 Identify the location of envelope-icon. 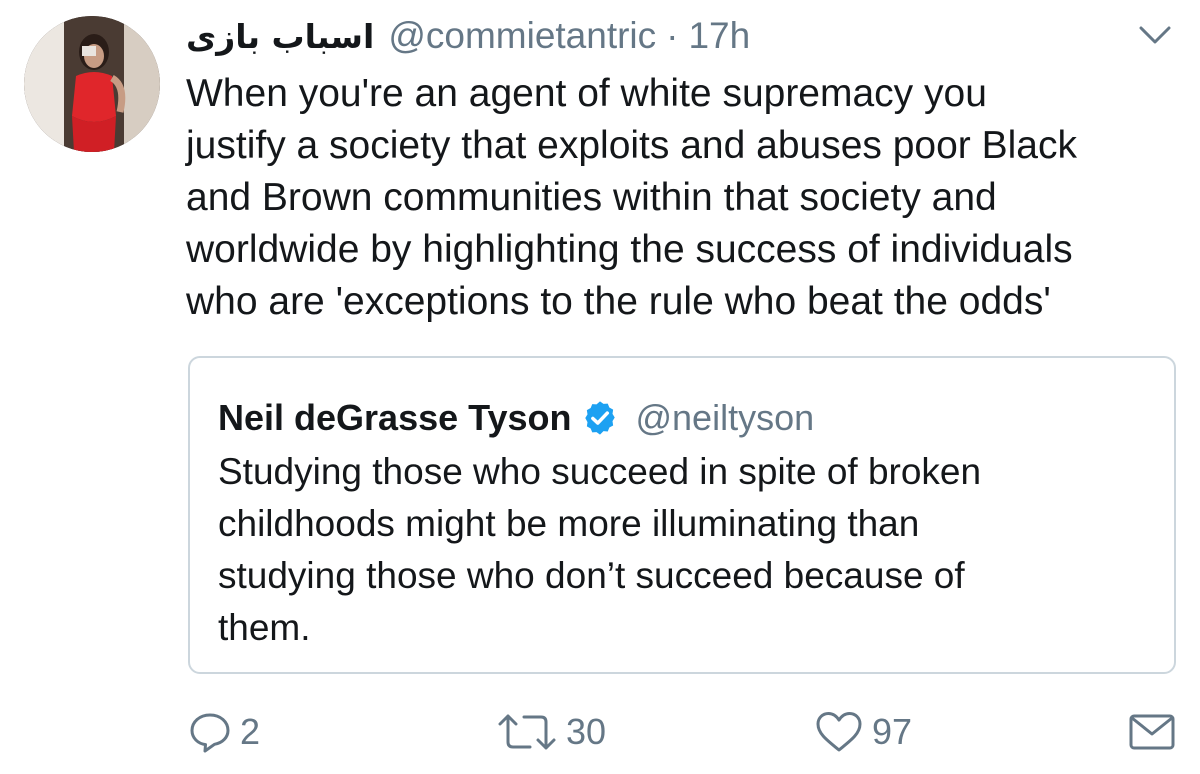
(1152, 732).